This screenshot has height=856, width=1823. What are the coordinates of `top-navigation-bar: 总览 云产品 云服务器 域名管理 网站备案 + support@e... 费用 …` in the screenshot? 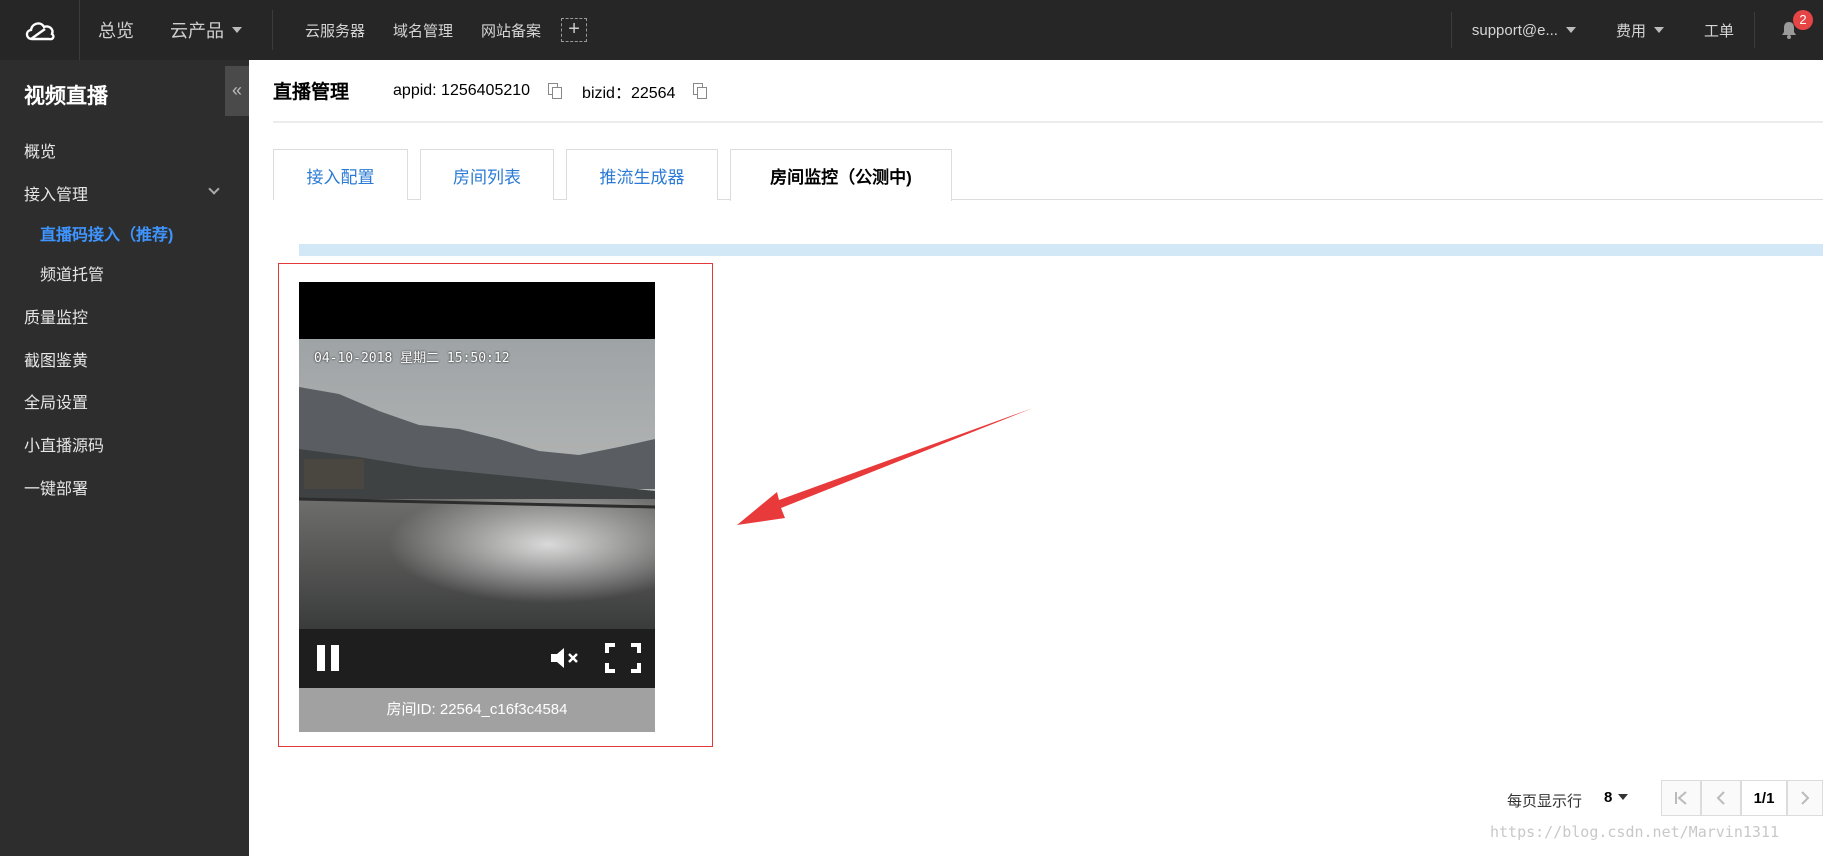 It's located at (911, 30).